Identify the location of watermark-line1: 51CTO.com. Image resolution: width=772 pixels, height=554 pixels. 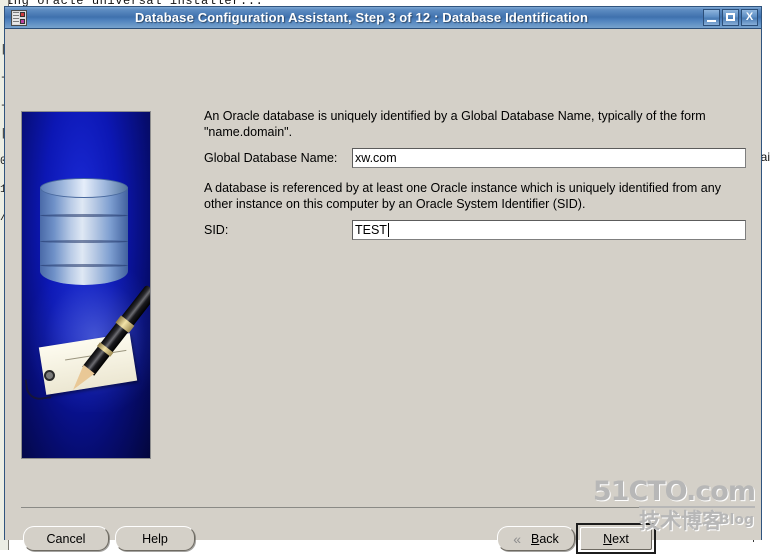
(674, 491).